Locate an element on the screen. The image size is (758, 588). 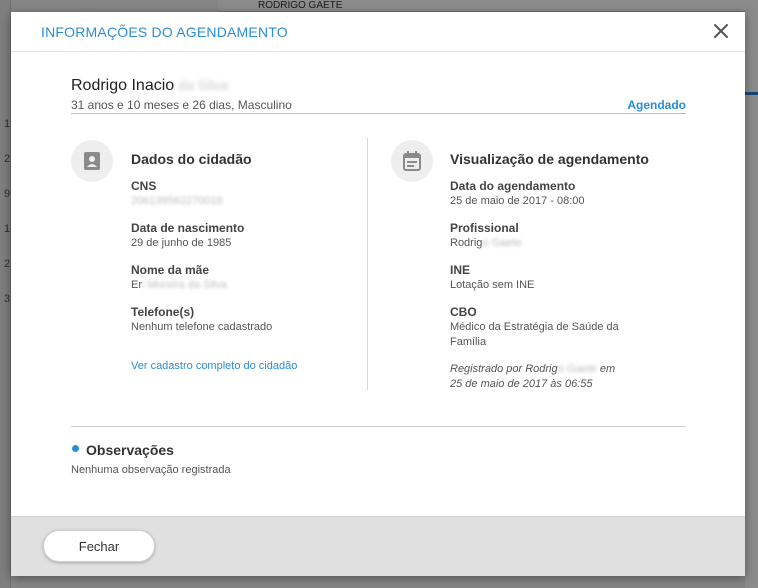
professional-value-redacted: o Gaete is located at coordinates (502, 243).